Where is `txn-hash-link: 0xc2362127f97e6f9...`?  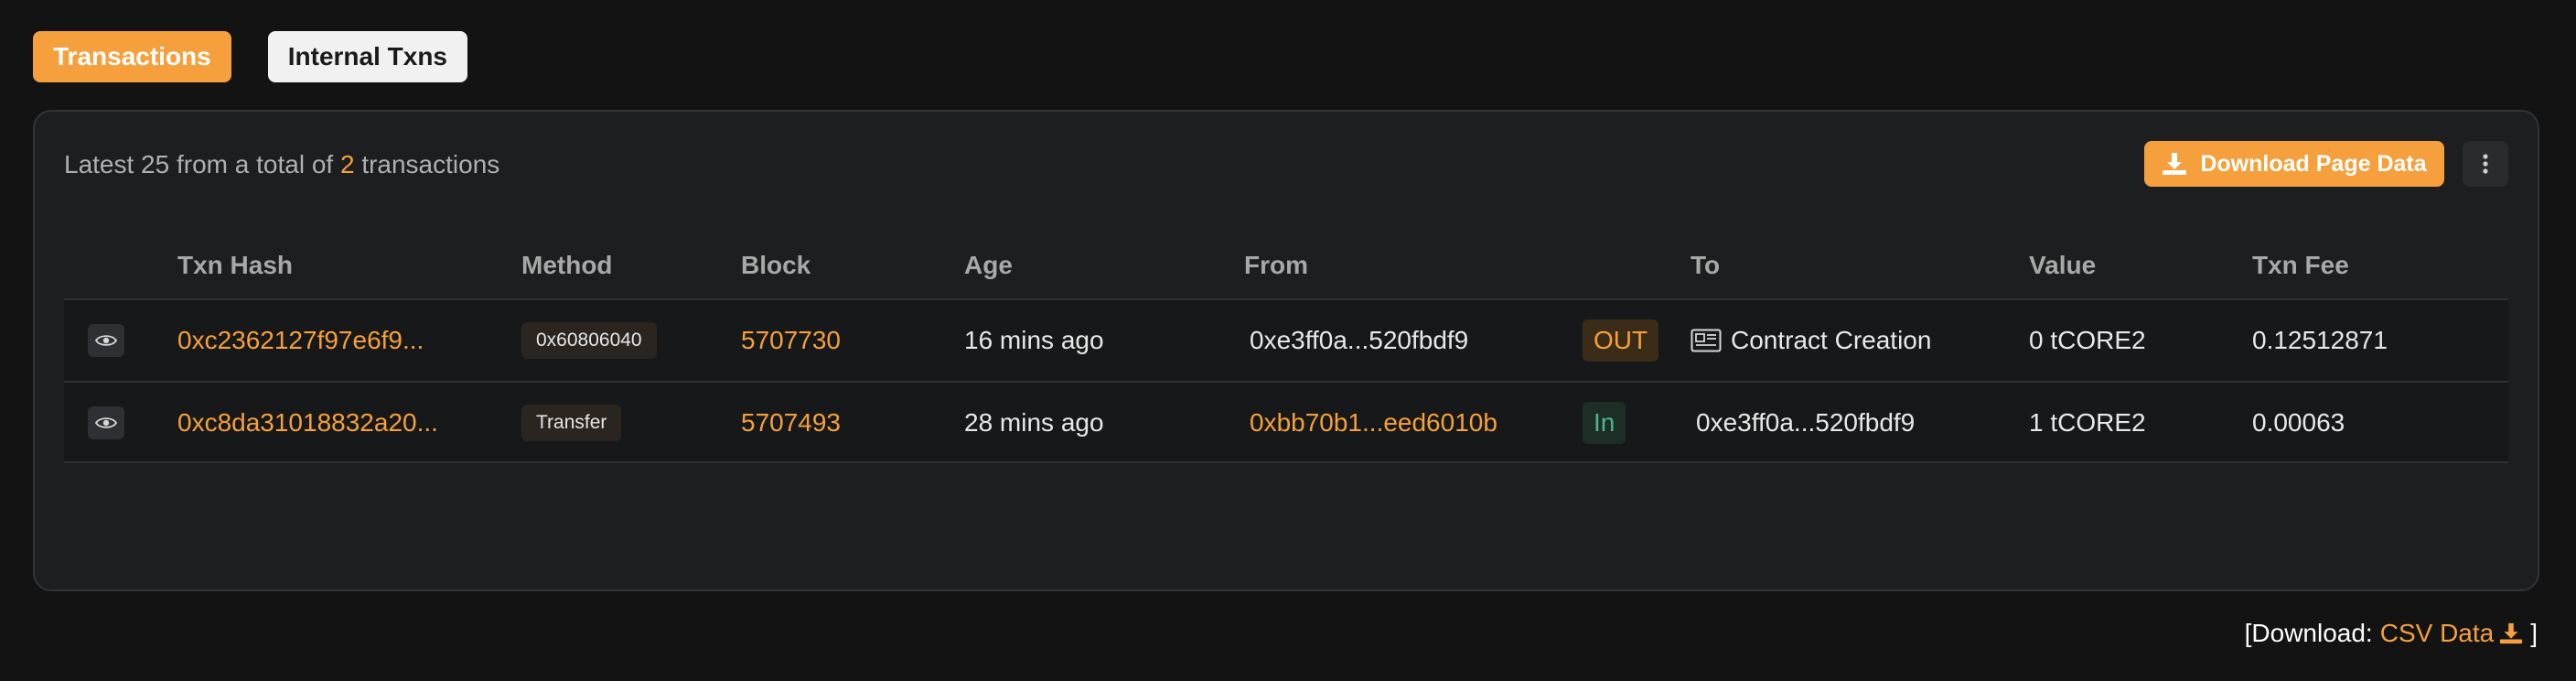 txn-hash-link: 0xc2362127f97e6f9... is located at coordinates (300, 340).